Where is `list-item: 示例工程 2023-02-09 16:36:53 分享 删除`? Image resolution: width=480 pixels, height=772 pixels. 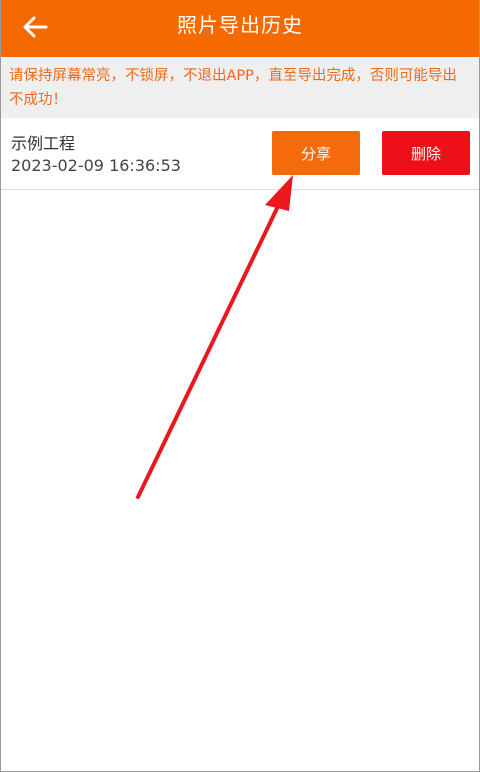
list-item: 示例工程 2023-02-09 16:36:53 分享 删除 is located at coordinates (240, 154).